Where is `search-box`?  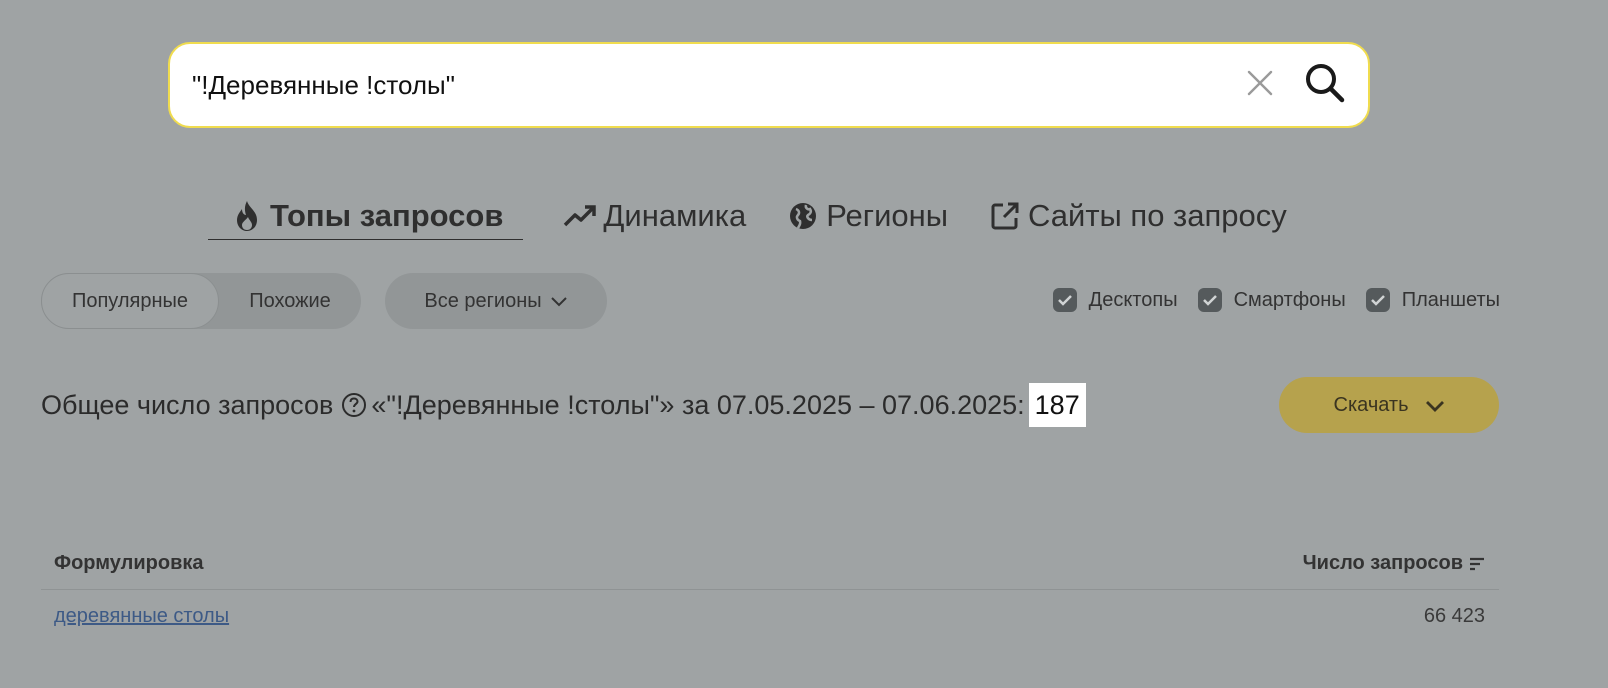 search-box is located at coordinates (769, 85).